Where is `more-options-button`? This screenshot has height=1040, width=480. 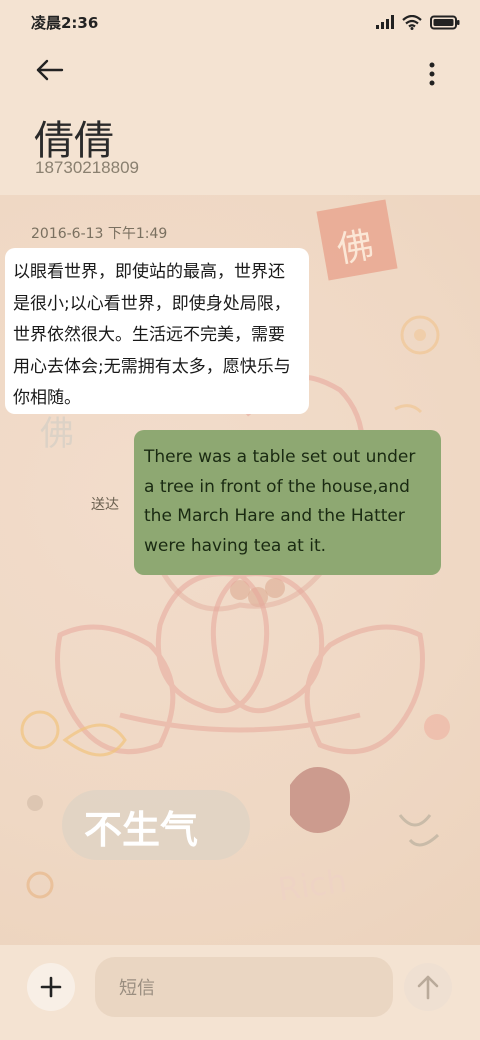 more-options-button is located at coordinates (432, 70).